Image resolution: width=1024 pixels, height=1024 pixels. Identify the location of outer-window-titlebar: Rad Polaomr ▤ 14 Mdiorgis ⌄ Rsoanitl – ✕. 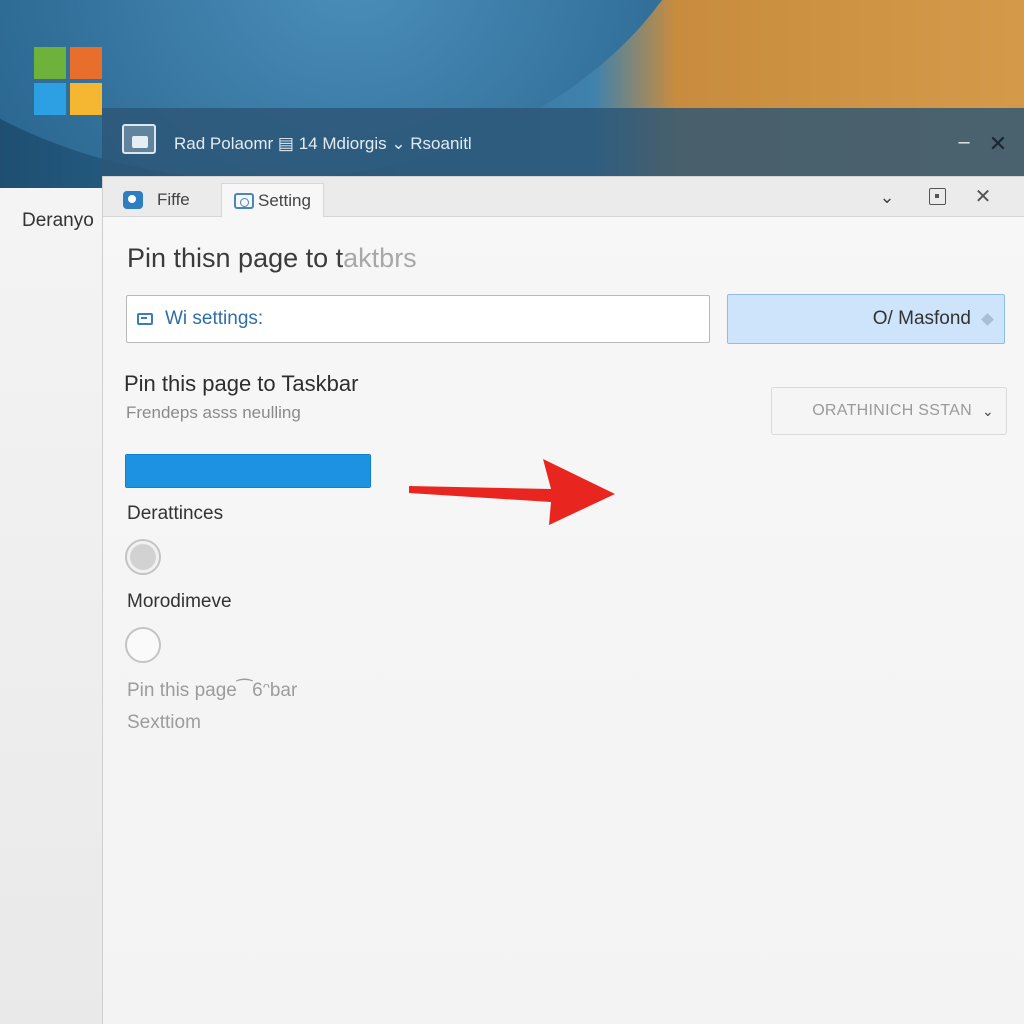
(563, 142).